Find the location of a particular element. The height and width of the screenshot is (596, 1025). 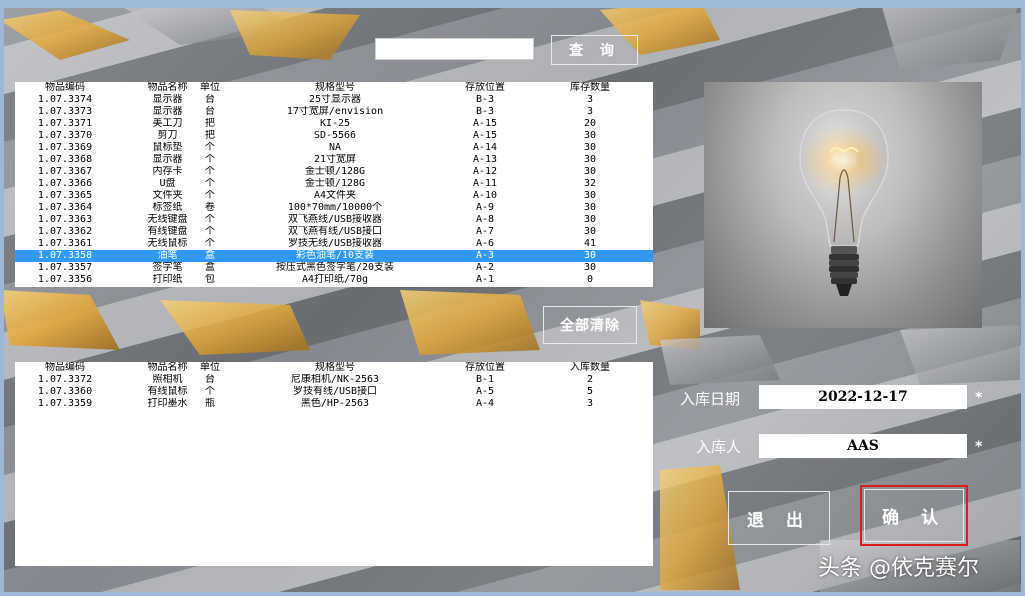

cell-spec: SD-5566 is located at coordinates (335, 135).